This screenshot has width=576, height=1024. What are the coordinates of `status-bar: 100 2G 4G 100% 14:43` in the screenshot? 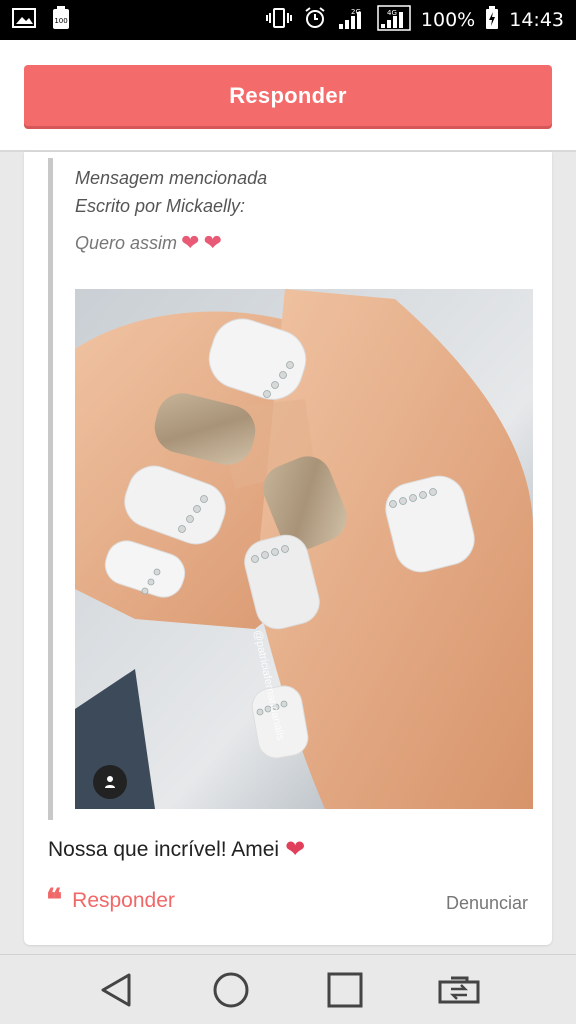 It's located at (288, 20).